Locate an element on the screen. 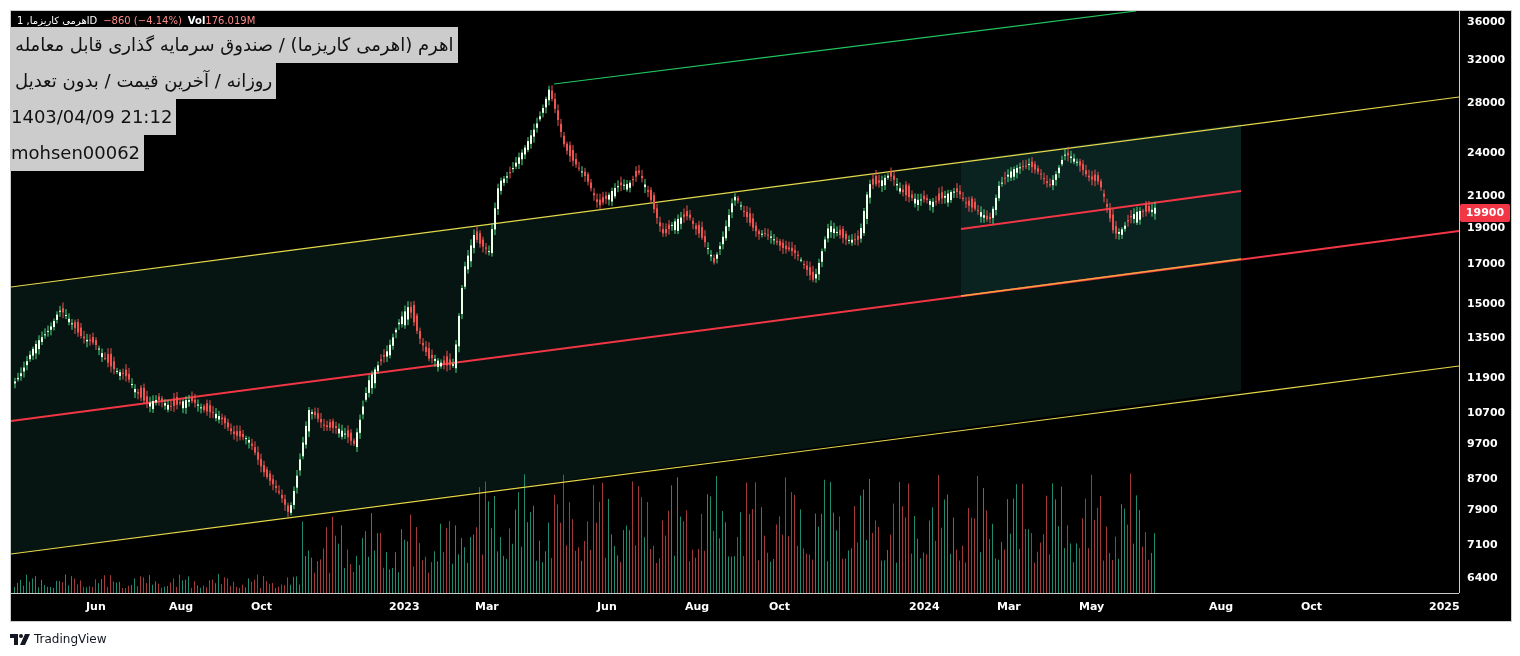 The width and height of the screenshot is (1520, 656). price-label: 17000 is located at coordinates (1486, 263).